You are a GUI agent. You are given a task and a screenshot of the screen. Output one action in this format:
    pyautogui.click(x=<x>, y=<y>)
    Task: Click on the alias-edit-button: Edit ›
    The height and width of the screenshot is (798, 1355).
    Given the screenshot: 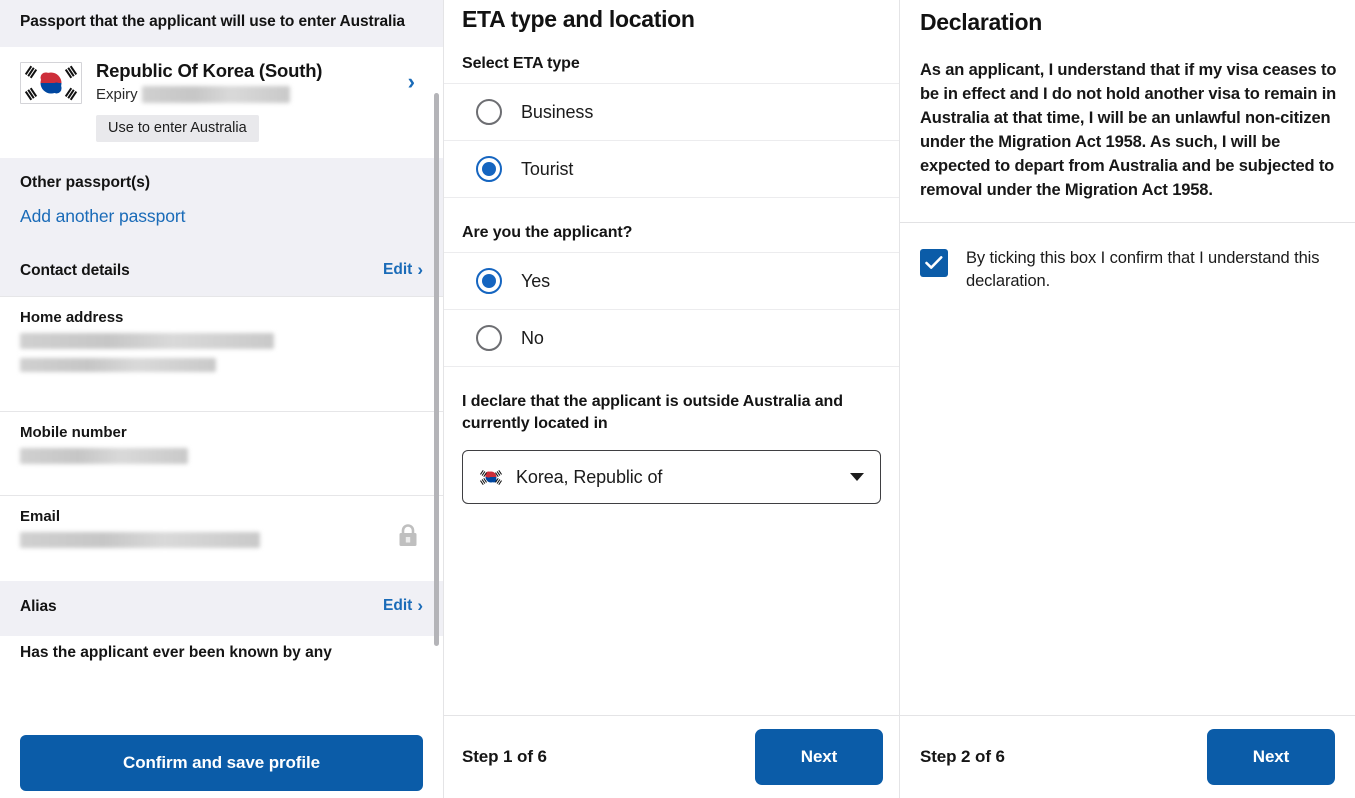 What is the action you would take?
    pyautogui.click(x=403, y=606)
    